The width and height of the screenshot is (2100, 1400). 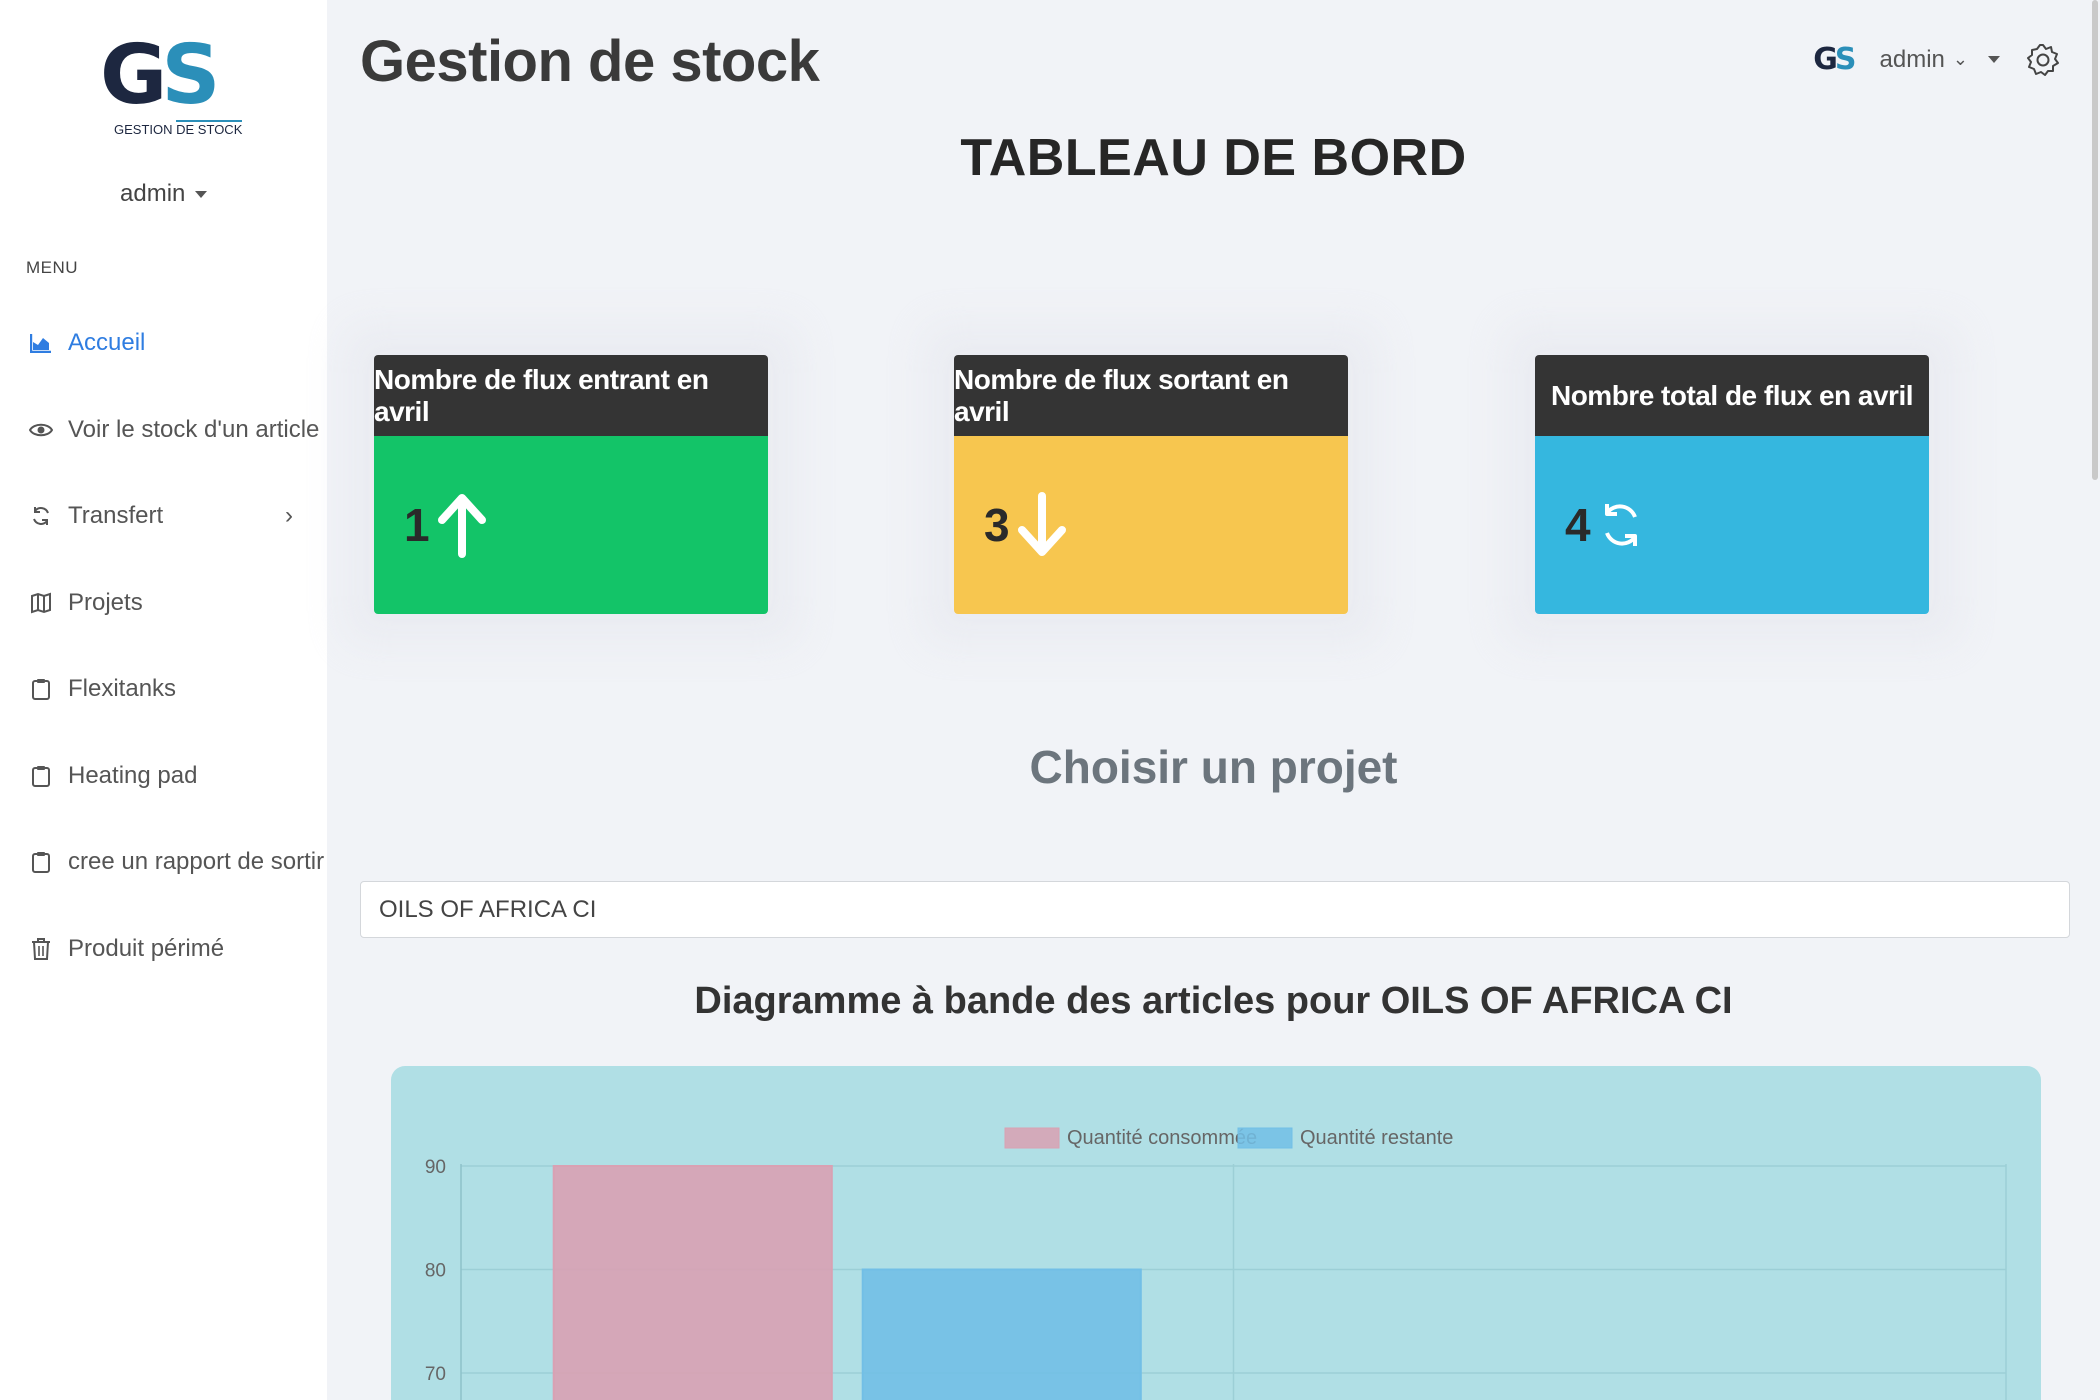 I want to click on topbar-logo: GS, so click(x=1835, y=59).